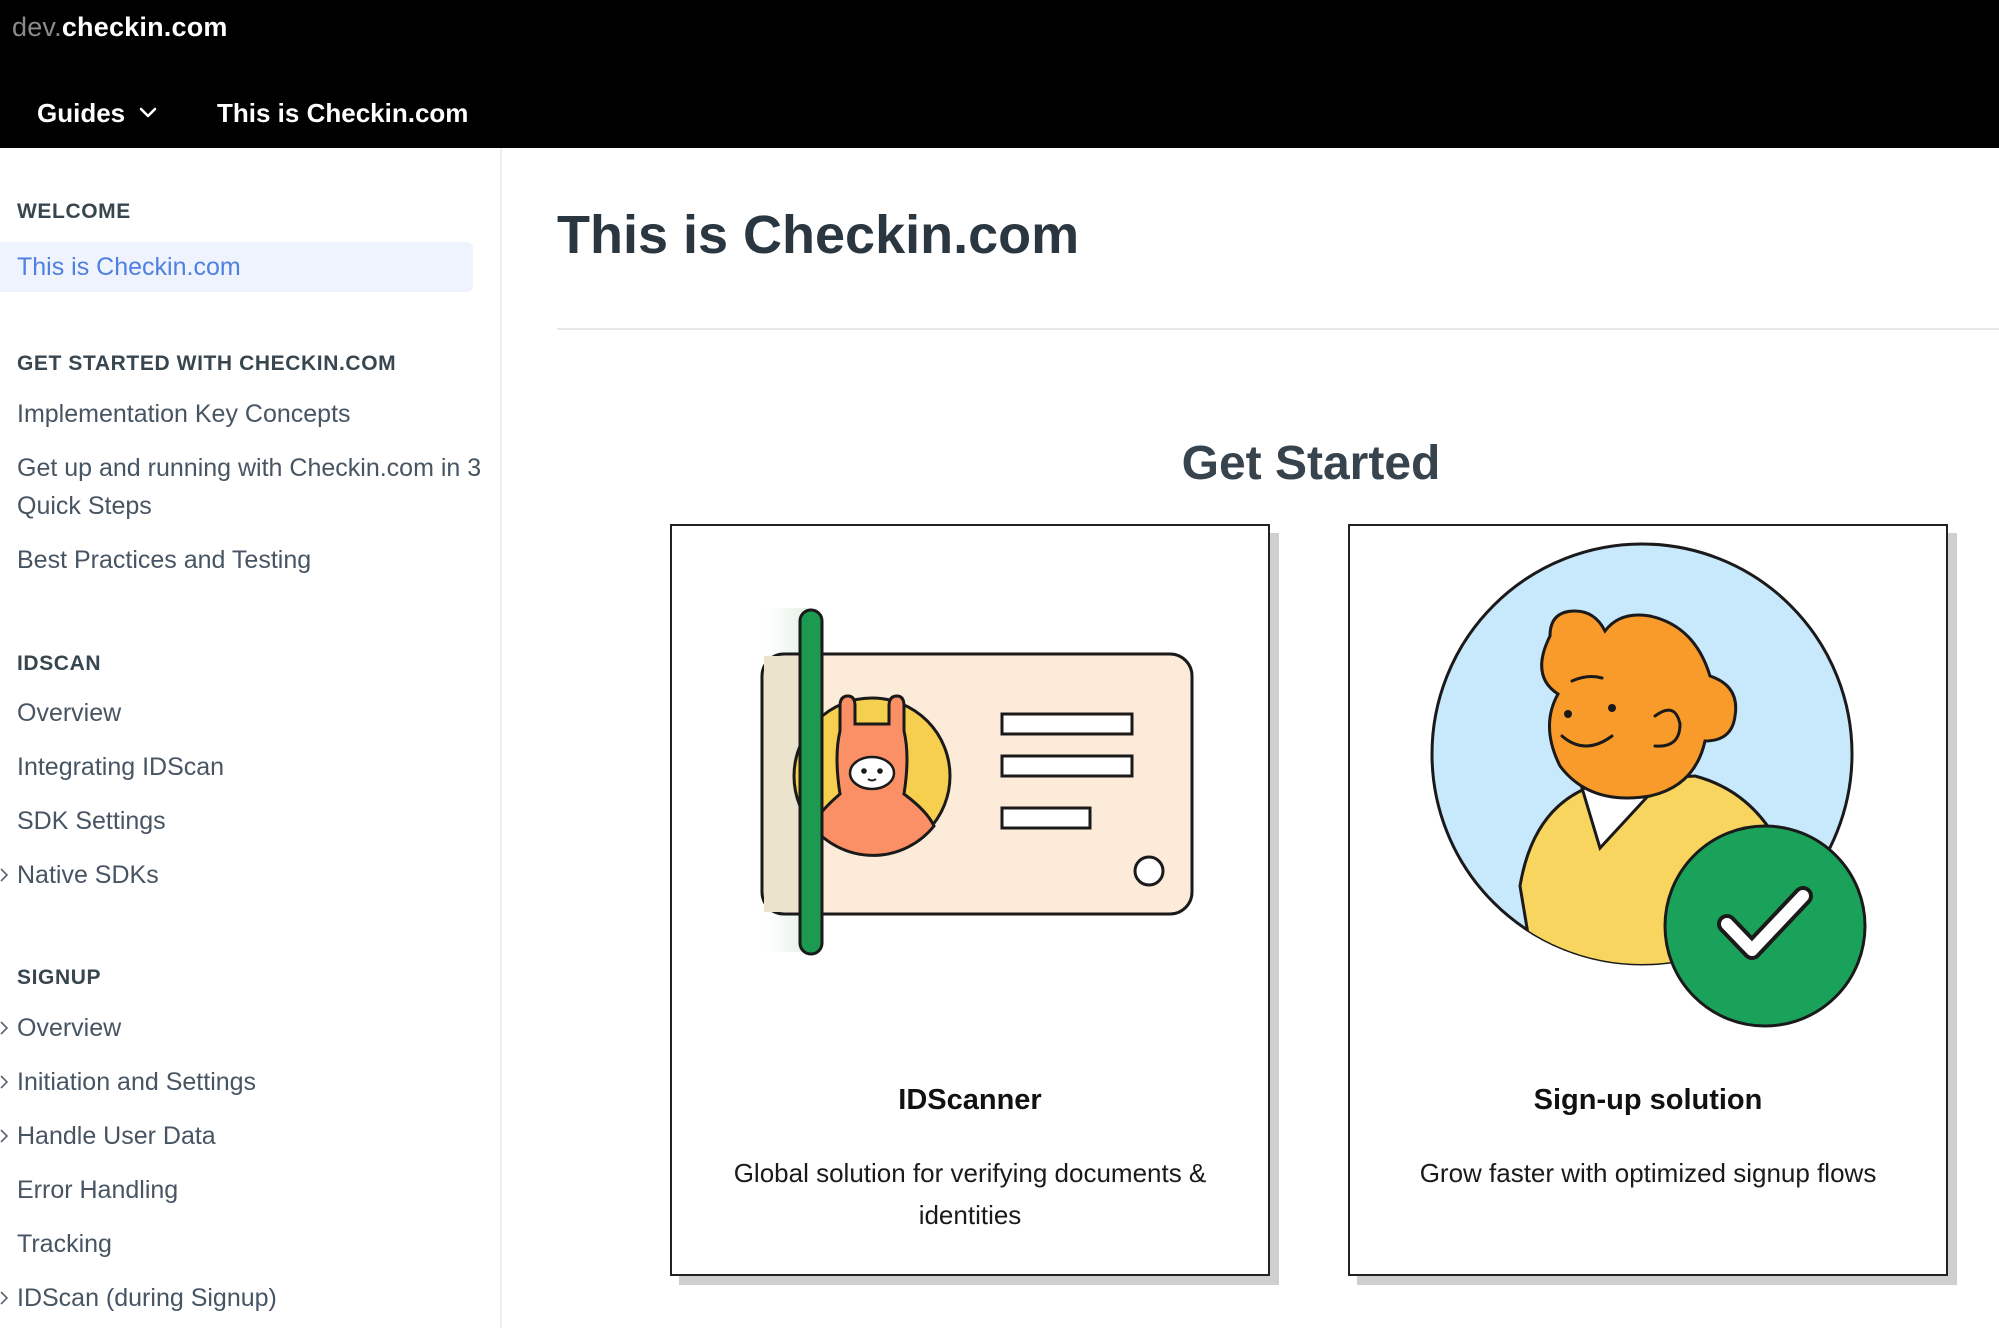  What do you see at coordinates (74, 211) in the screenshot?
I see `sidebar-section-title: WELCOME` at bounding box center [74, 211].